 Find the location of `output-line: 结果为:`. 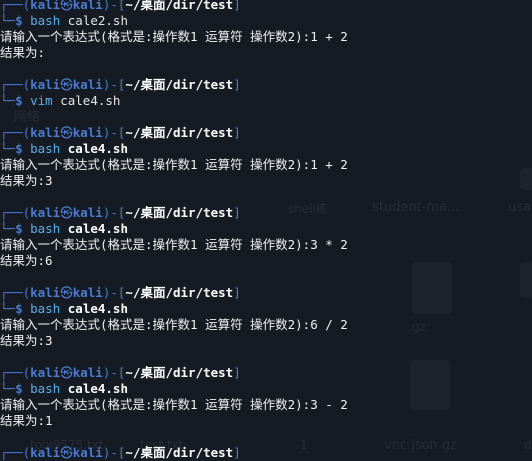

output-line: 结果为: is located at coordinates (23, 52).